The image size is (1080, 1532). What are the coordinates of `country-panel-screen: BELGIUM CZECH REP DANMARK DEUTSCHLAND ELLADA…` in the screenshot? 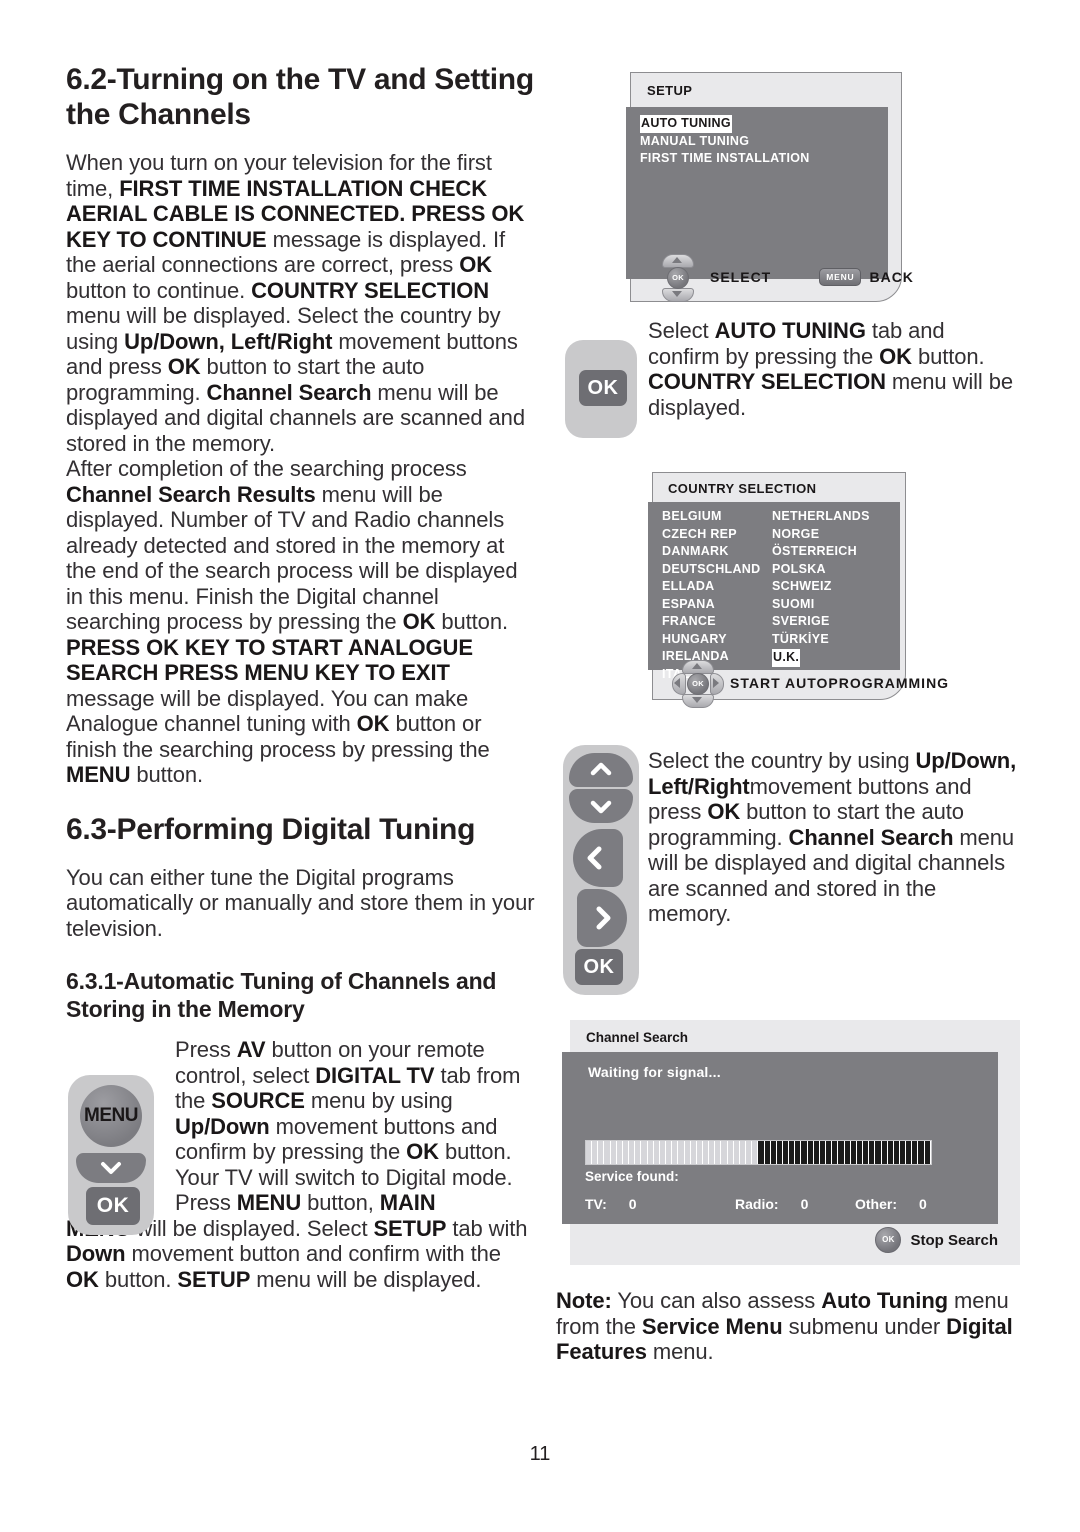 It's located at (774, 592).